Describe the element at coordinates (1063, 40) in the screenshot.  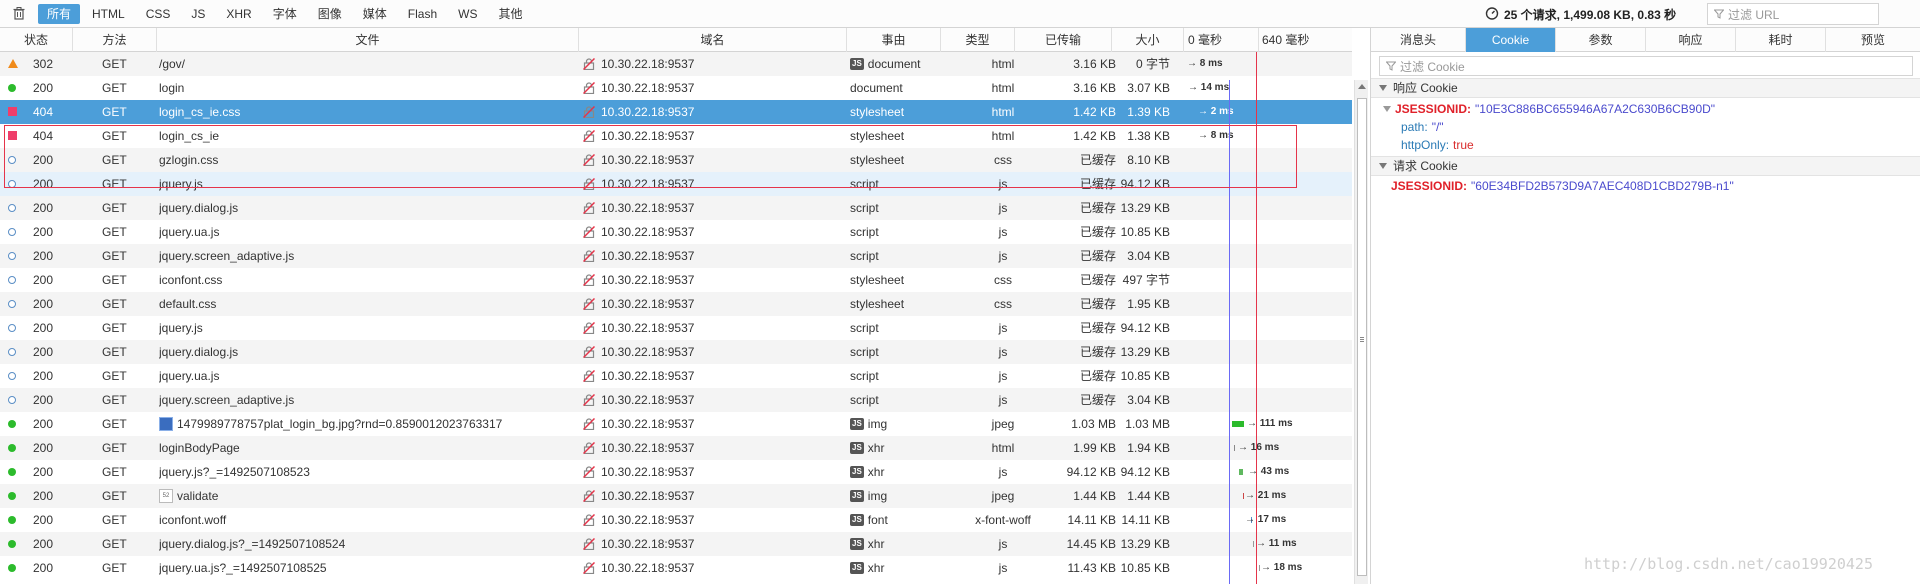
I see `column-transferred: 已传输` at that location.